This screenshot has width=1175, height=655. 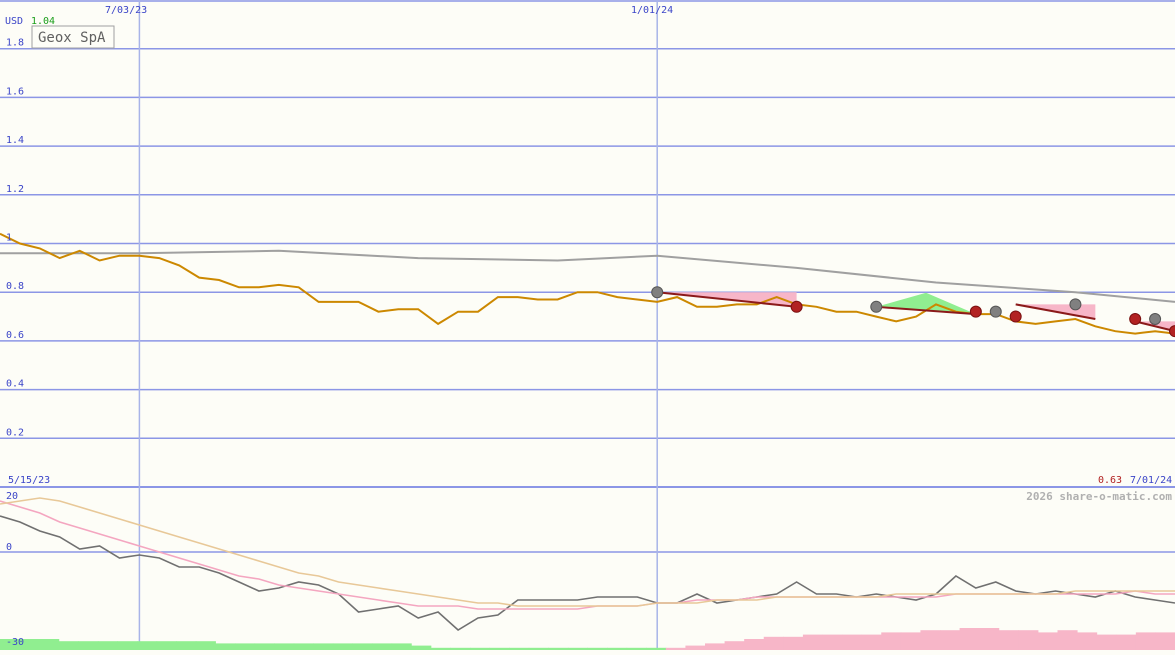 I want to click on stock-name-label: Geox SpA, so click(x=72, y=38).